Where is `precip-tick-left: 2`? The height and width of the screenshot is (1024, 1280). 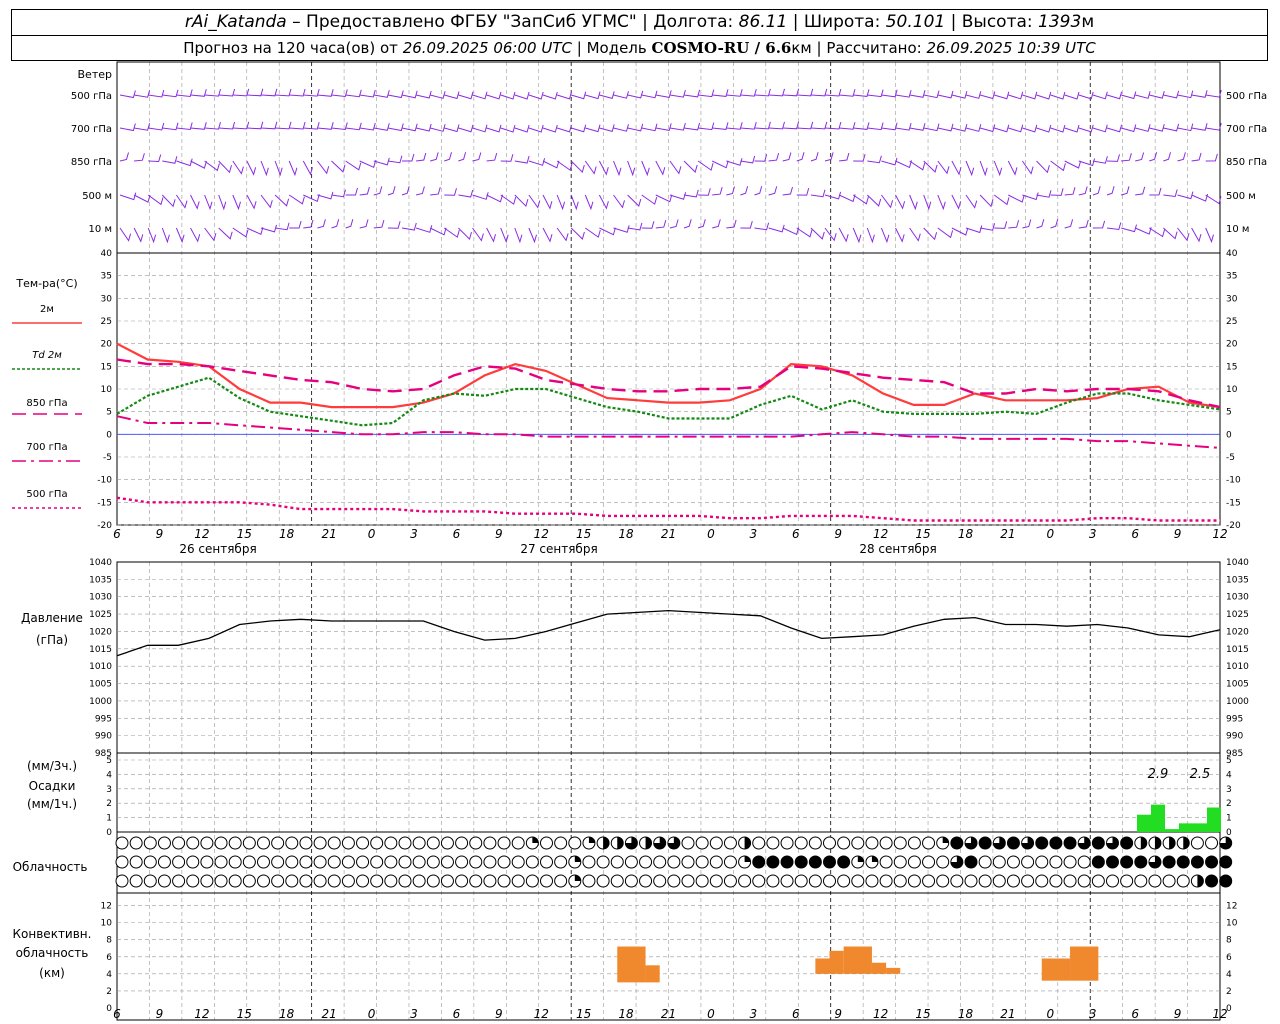
precip-tick-left: 2 is located at coordinates (109, 804).